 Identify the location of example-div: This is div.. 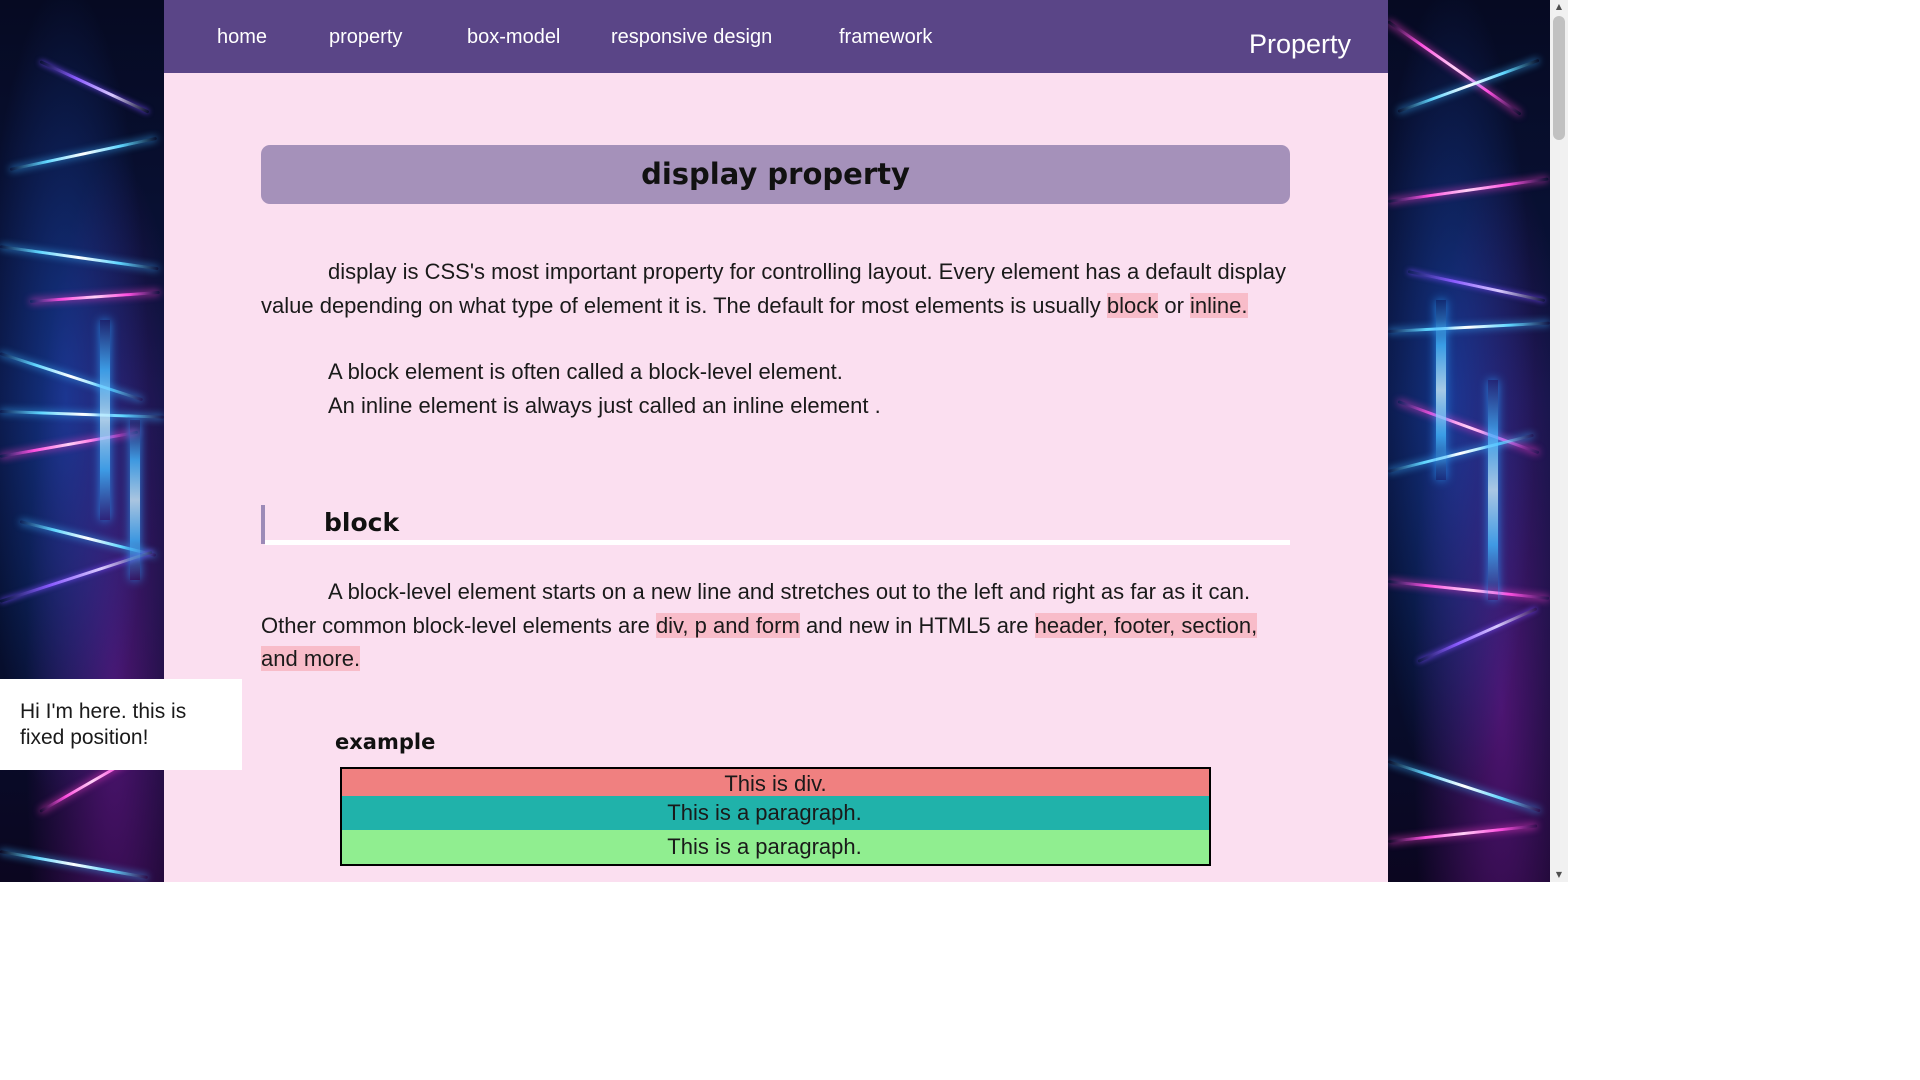
(775, 782).